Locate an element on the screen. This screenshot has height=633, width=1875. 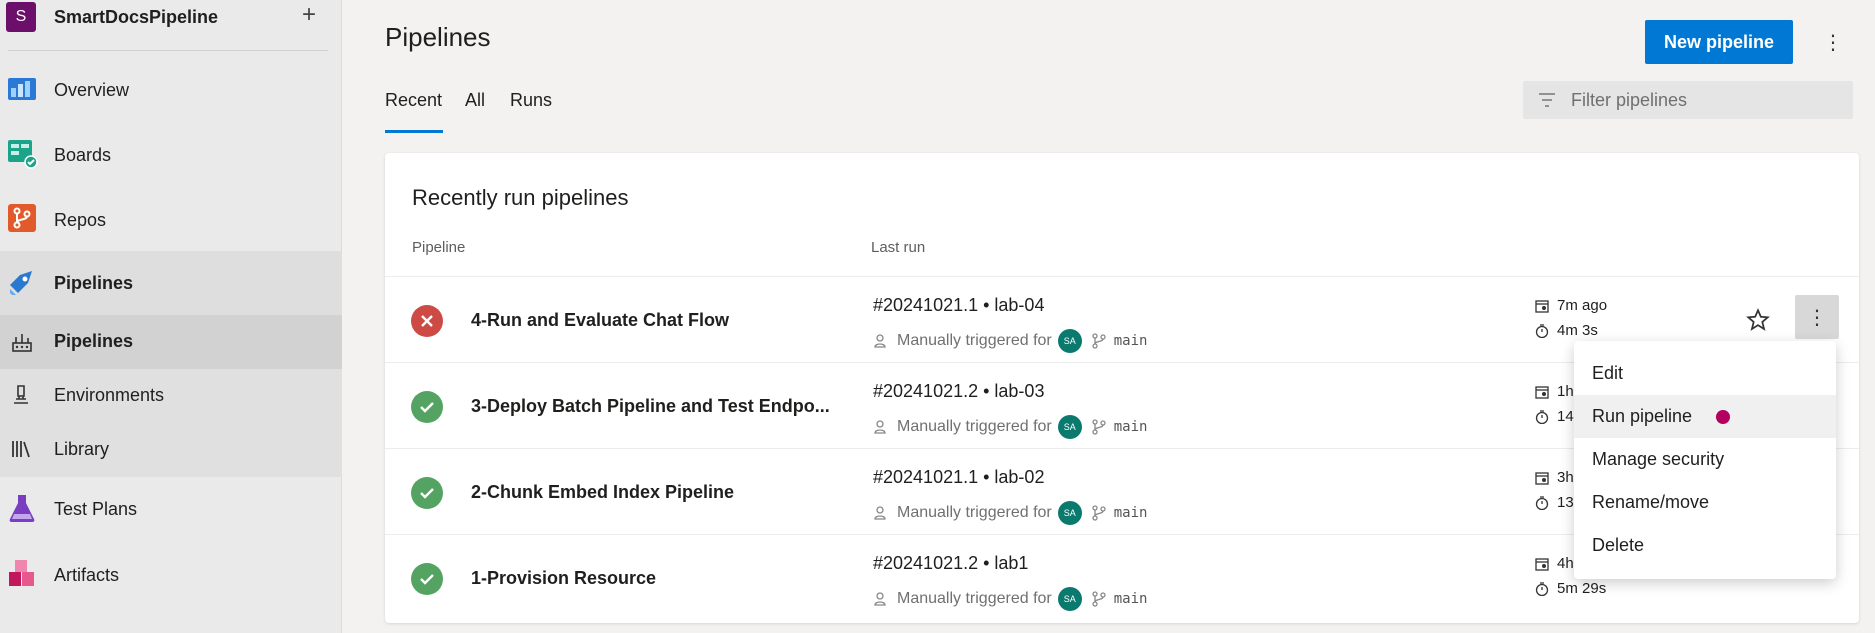
tab-runs: Runs is located at coordinates (531, 100).